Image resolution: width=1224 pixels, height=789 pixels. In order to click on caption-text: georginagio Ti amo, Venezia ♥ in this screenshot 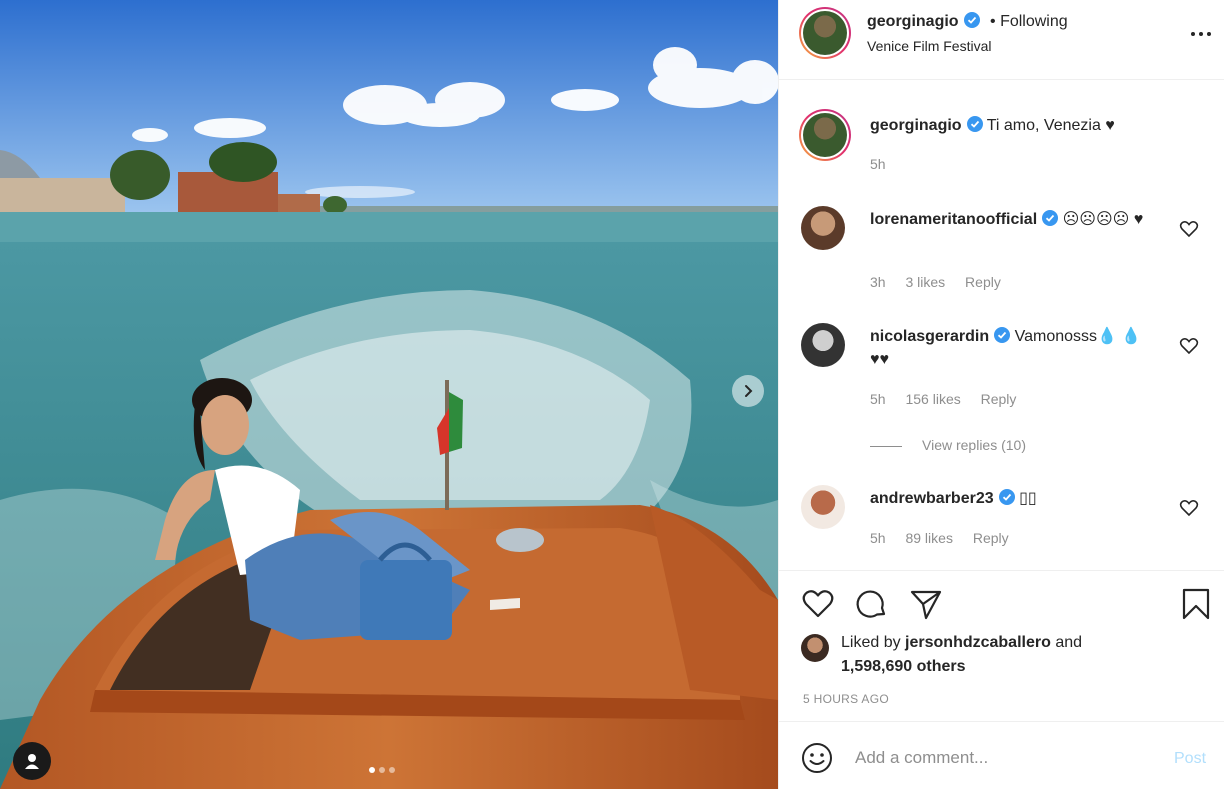, I will do `click(1015, 125)`.